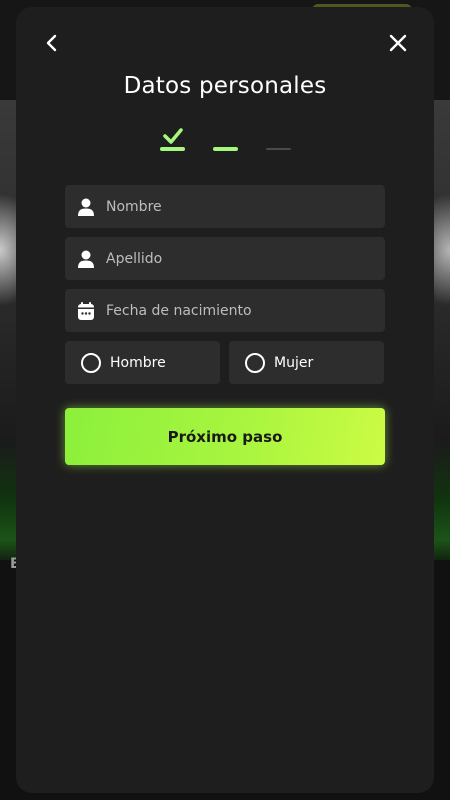 Image resolution: width=450 pixels, height=800 pixels. I want to click on gender-option-female: Mujer, so click(306, 362).